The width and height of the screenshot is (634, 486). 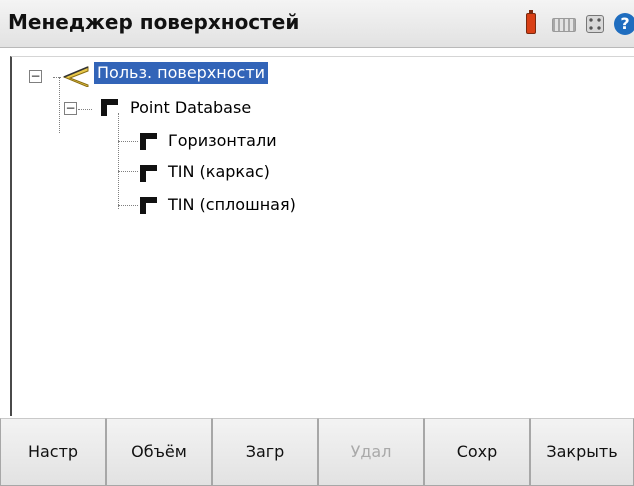 I want to click on delete-button: Удал, so click(x=371, y=452).